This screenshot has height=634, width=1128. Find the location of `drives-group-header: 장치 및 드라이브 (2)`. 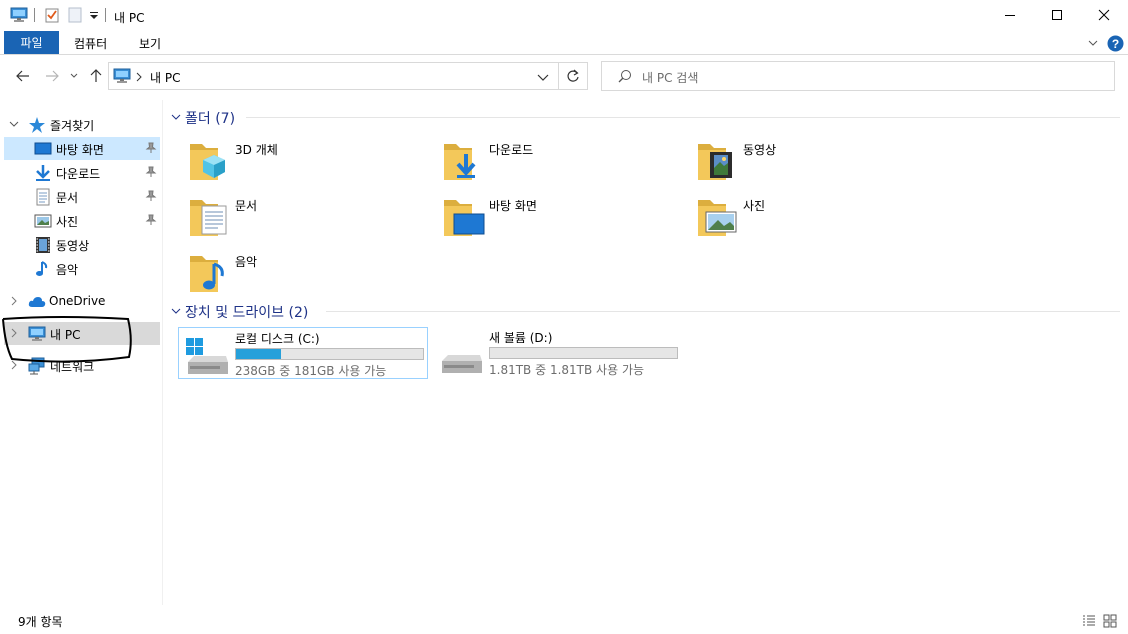

drives-group-header: 장치 및 드라이브 (2) is located at coordinates (645, 311).